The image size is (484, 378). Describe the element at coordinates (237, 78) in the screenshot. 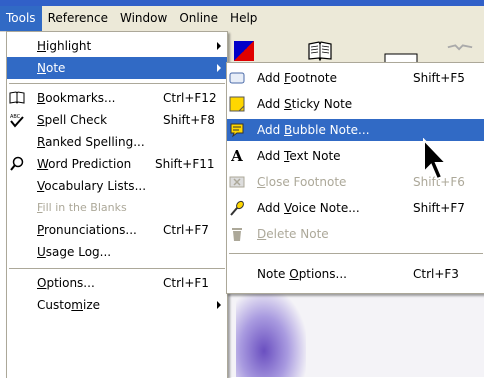

I see `footnote-icon` at that location.